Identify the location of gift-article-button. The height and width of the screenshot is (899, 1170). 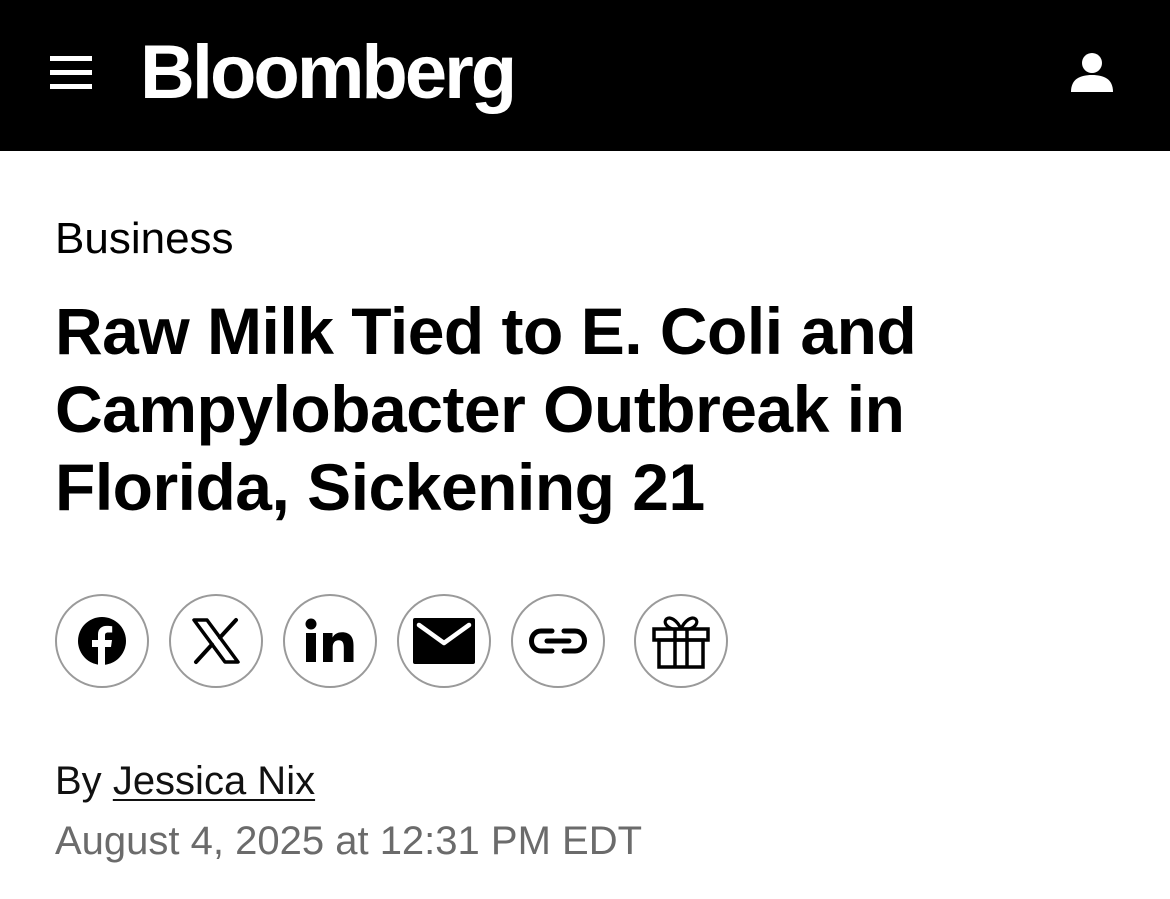
(681, 641).